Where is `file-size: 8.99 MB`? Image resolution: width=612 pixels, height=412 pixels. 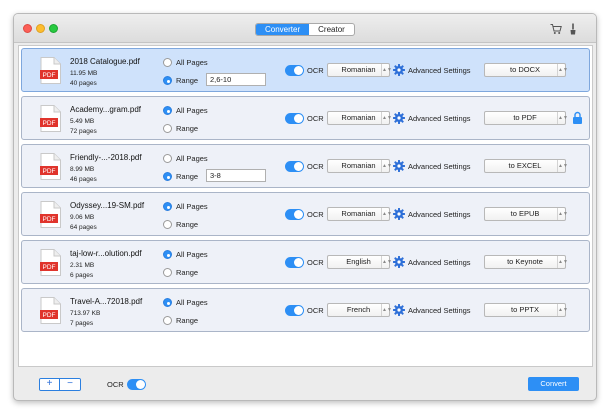 file-size: 8.99 MB is located at coordinates (82, 169).